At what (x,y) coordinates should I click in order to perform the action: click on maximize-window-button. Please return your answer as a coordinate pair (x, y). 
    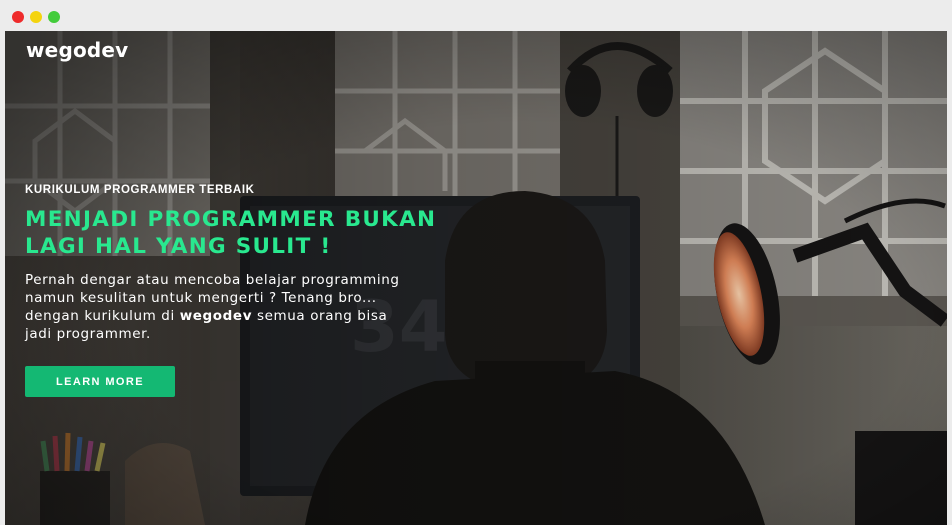
    Looking at the image, I should click on (54, 17).